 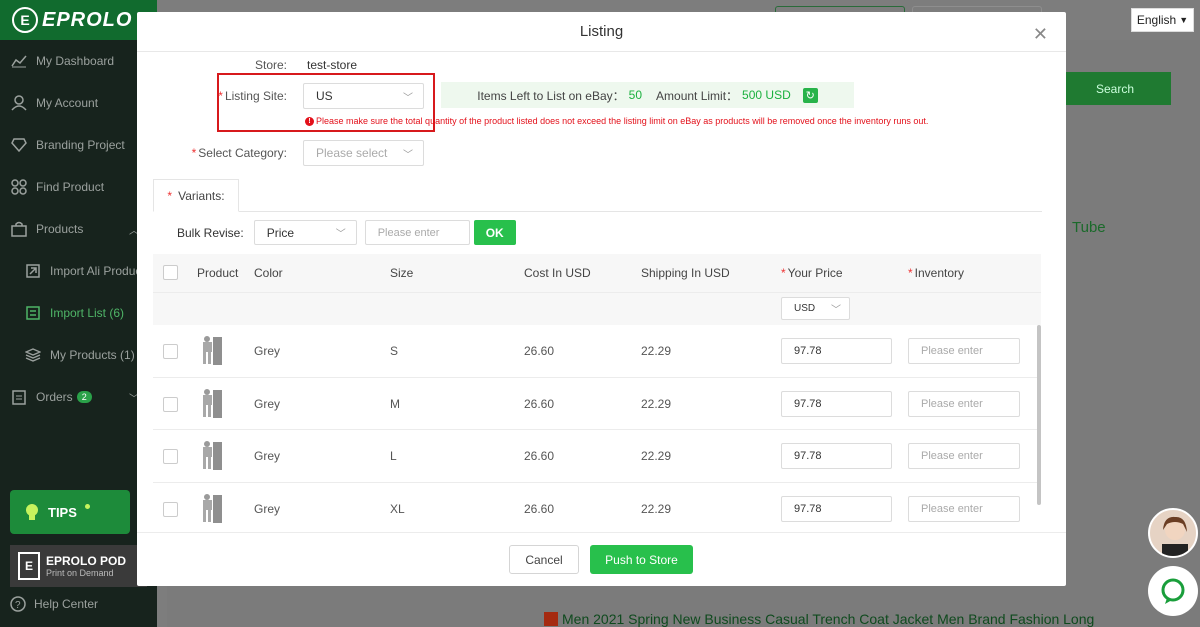 I want to click on sidebar-item-label: Products, so click(x=60, y=229).